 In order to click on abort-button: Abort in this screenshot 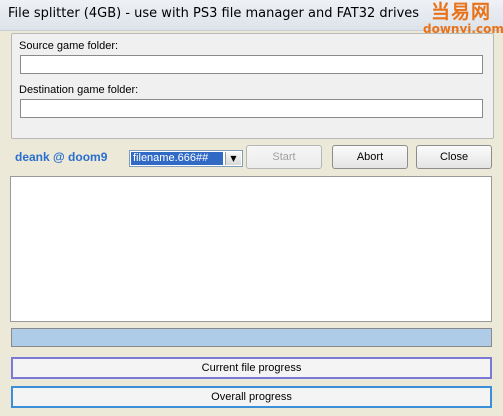, I will do `click(370, 157)`.